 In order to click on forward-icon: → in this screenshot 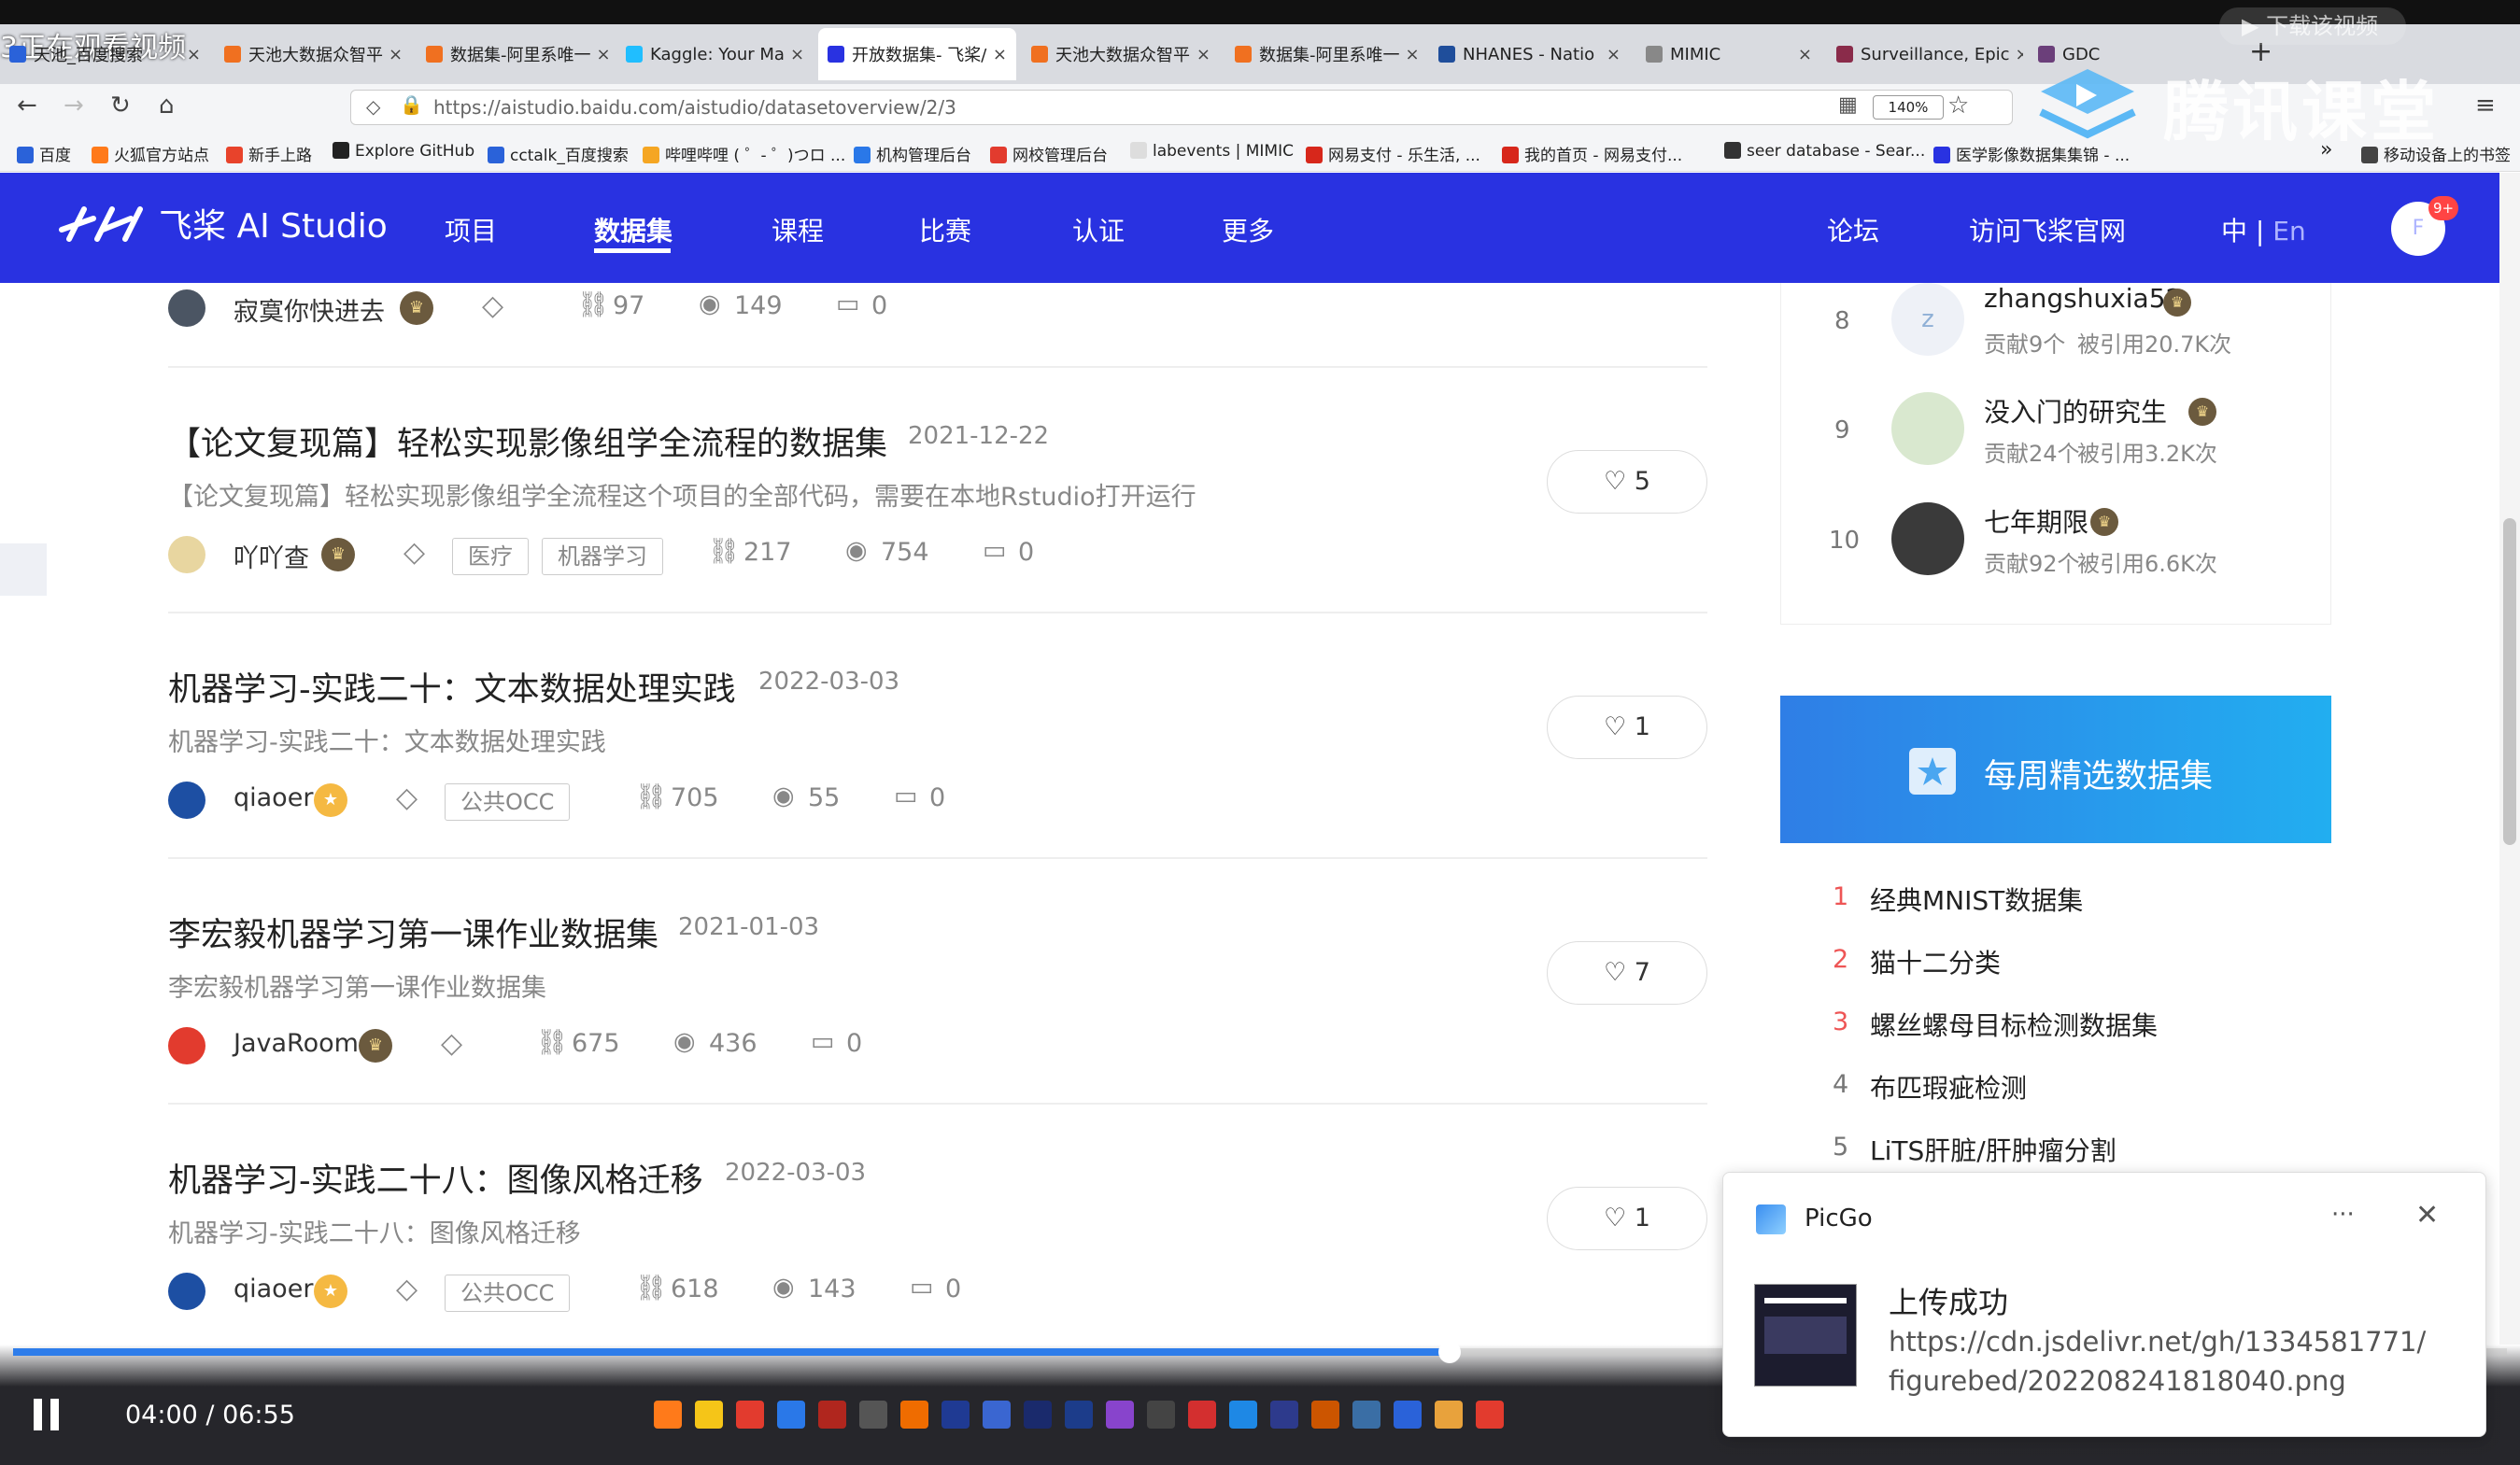, I will do `click(74, 106)`.